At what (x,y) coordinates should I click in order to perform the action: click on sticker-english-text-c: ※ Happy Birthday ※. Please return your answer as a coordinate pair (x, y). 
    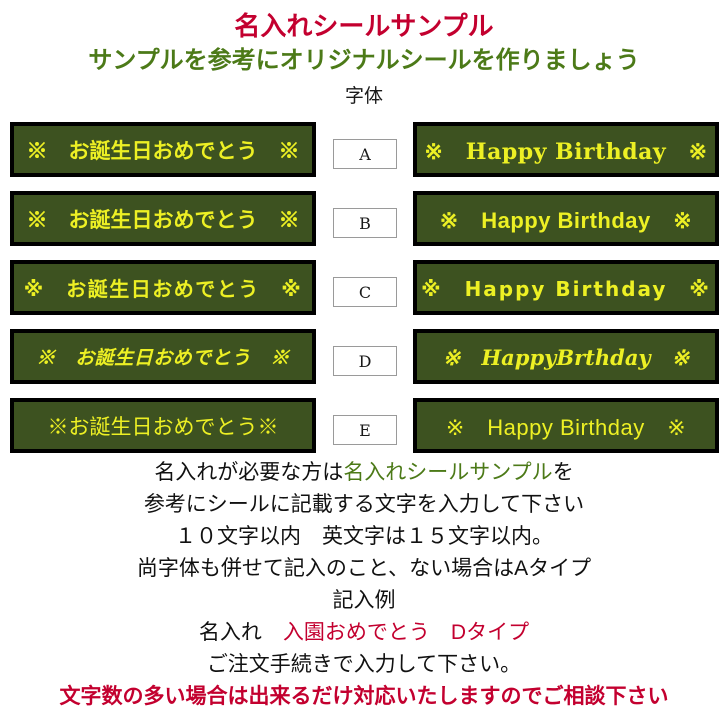
    Looking at the image, I should click on (566, 287).